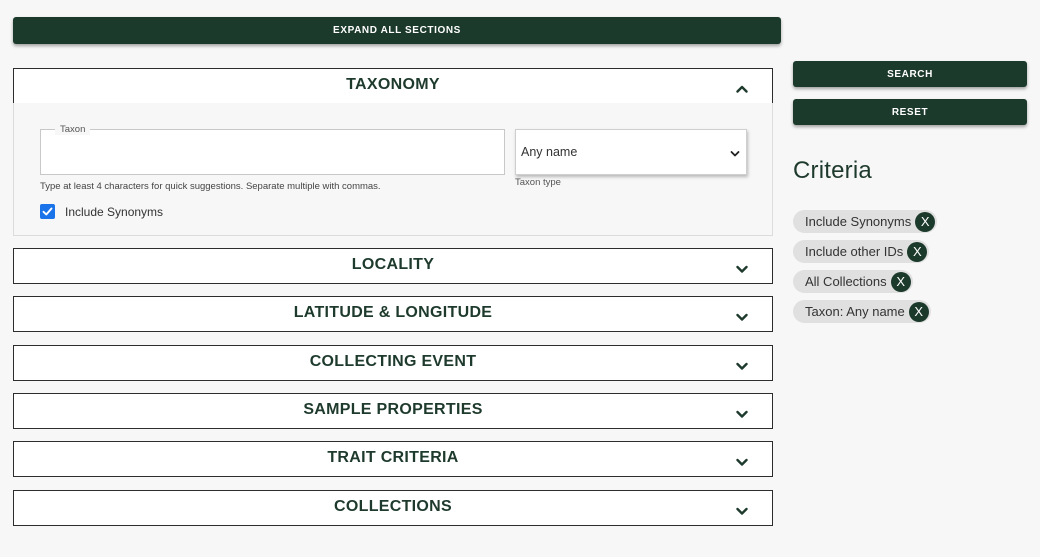 This screenshot has width=1040, height=557. I want to click on section-header-sample-properties: SAMPLE PROPERTIES, so click(393, 411).